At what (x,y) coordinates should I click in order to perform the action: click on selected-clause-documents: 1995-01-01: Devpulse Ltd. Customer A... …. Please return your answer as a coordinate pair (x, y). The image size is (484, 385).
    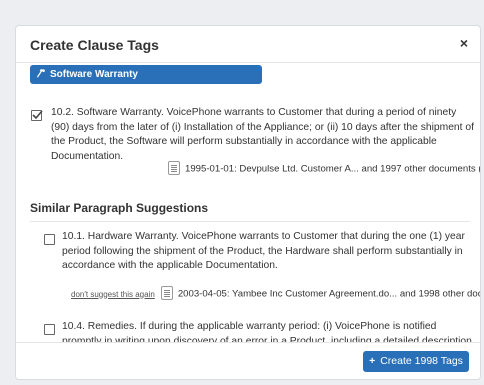
    Looking at the image, I should click on (324, 169).